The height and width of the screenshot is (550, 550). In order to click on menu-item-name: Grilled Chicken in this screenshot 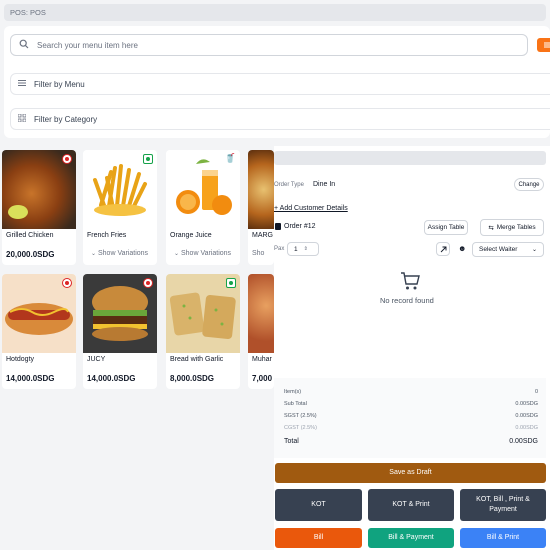, I will do `click(30, 235)`.